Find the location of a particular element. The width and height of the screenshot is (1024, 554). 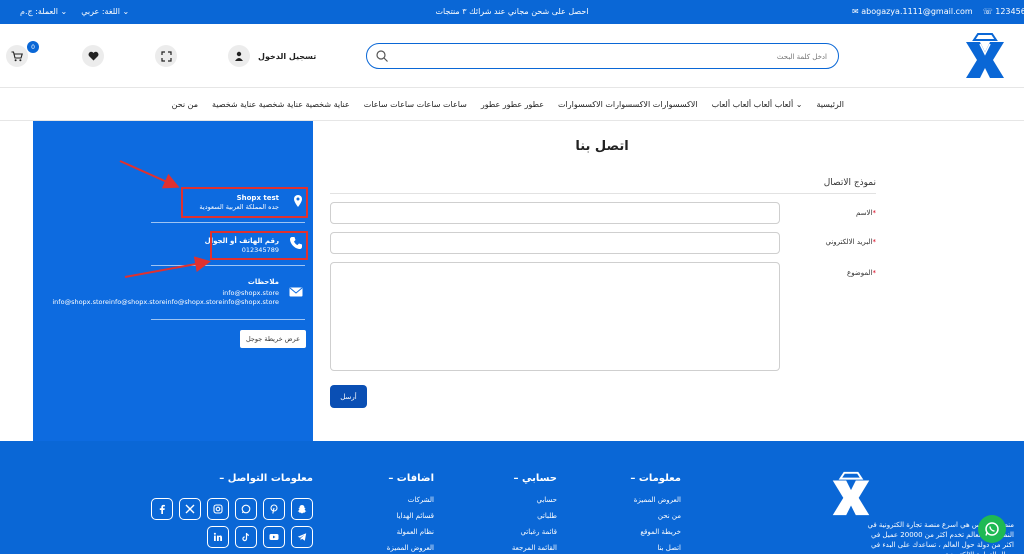

name-label-text: الاسم is located at coordinates (864, 213).